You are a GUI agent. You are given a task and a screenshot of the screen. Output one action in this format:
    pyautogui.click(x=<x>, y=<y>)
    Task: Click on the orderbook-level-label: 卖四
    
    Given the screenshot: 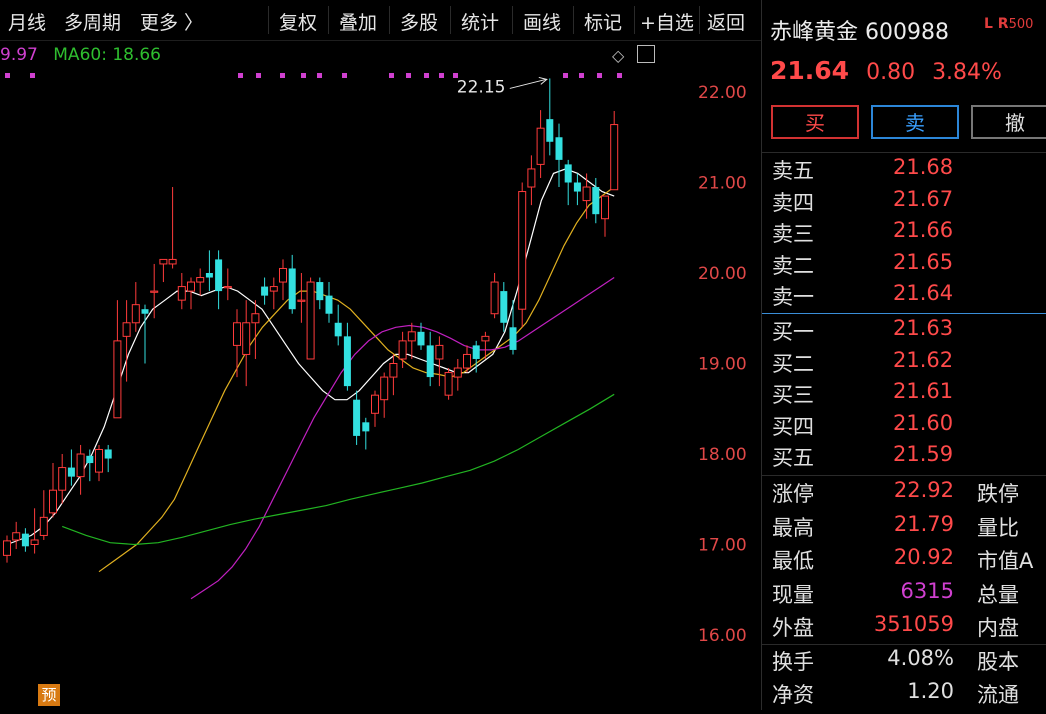 What is the action you would take?
    pyautogui.click(x=793, y=202)
    